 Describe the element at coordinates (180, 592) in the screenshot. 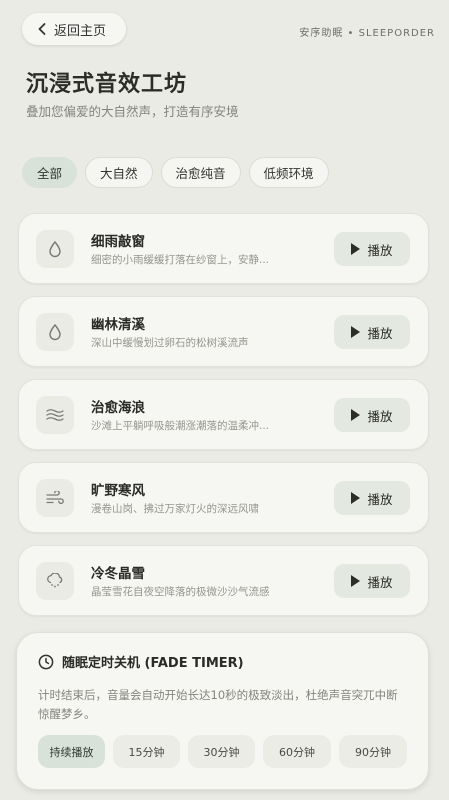

I see `track-desc: 晶莹雪花自夜空降落的极微沙沙气流感` at that location.